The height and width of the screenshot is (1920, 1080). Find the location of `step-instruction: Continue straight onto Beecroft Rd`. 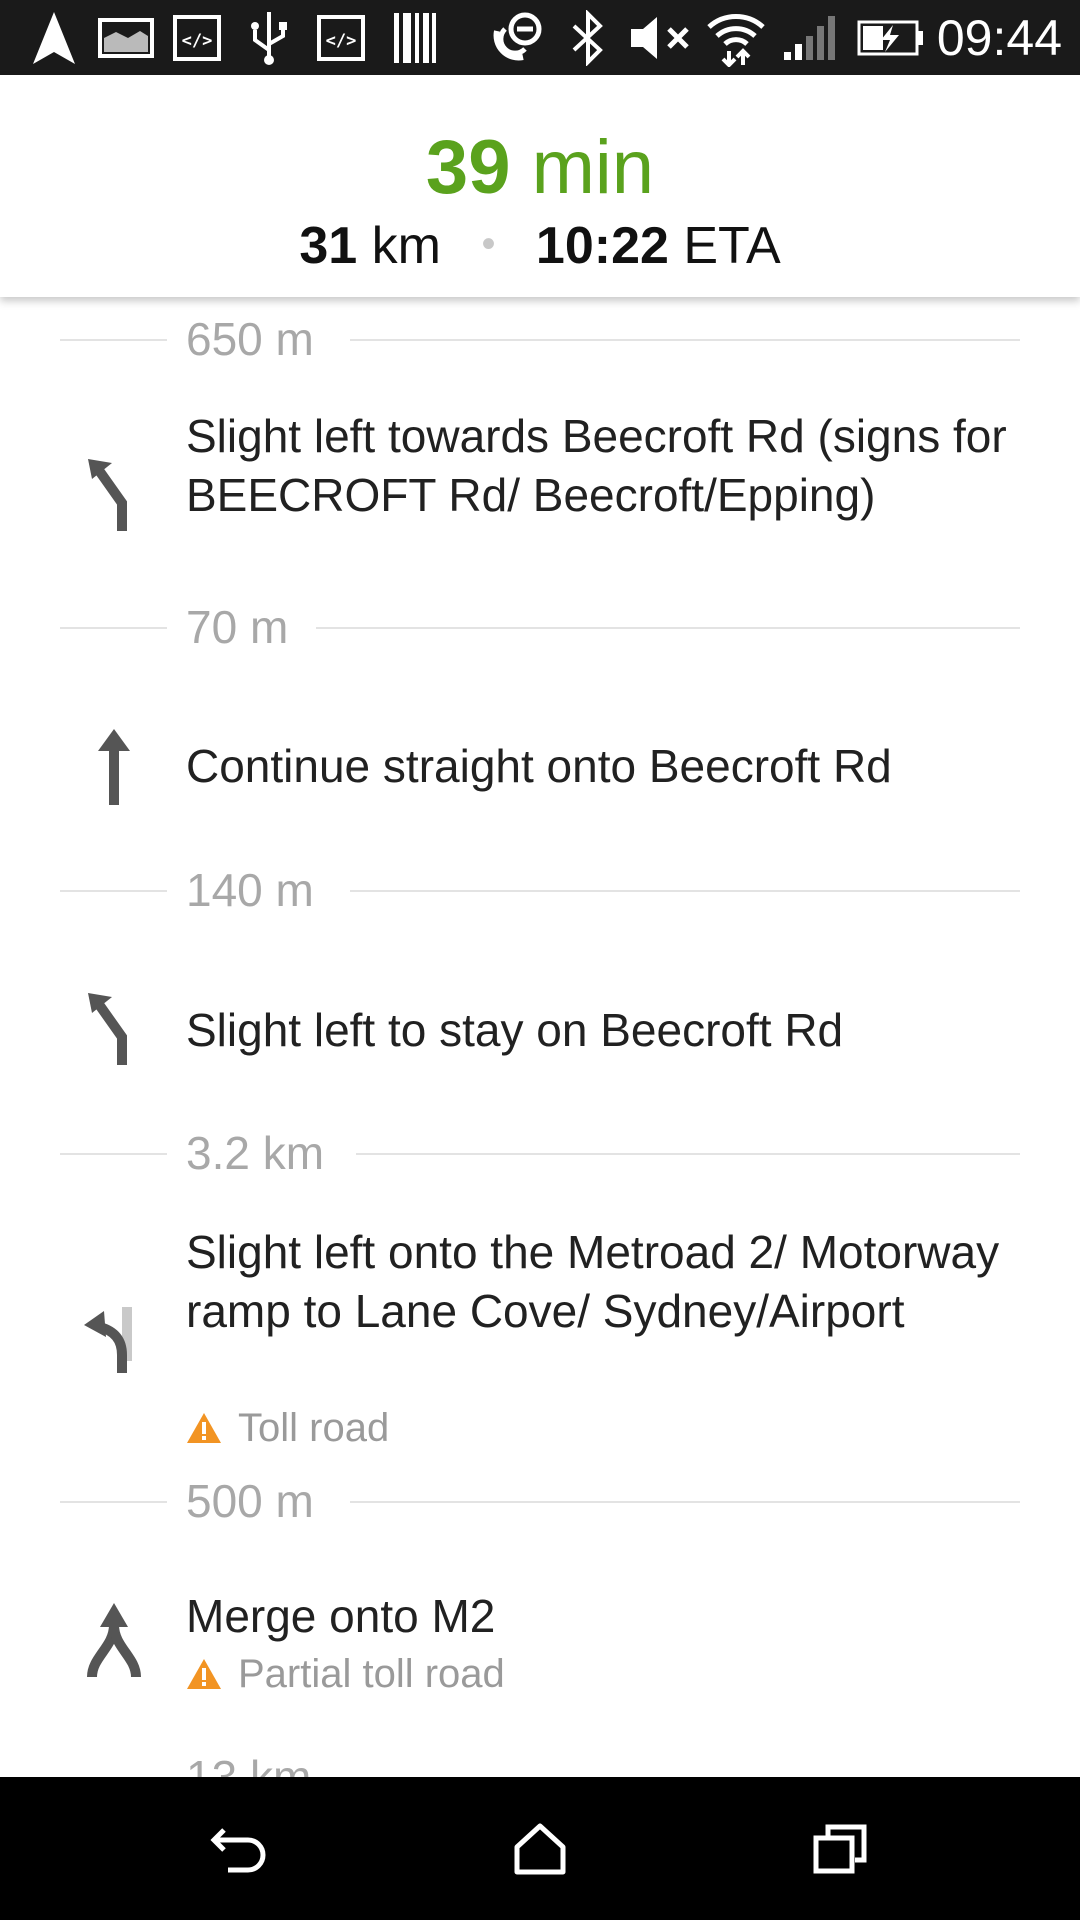

step-instruction: Continue straight onto Beecroft Rd is located at coordinates (539, 766).